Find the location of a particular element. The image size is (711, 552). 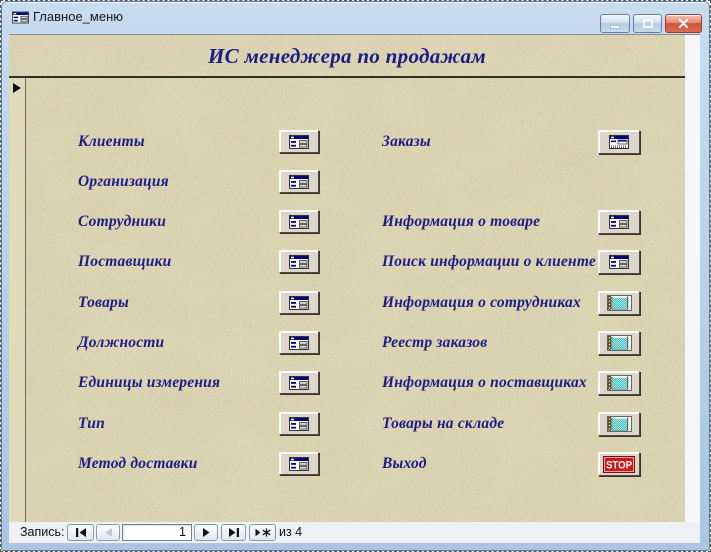

window-controls is located at coordinates (651, 23).